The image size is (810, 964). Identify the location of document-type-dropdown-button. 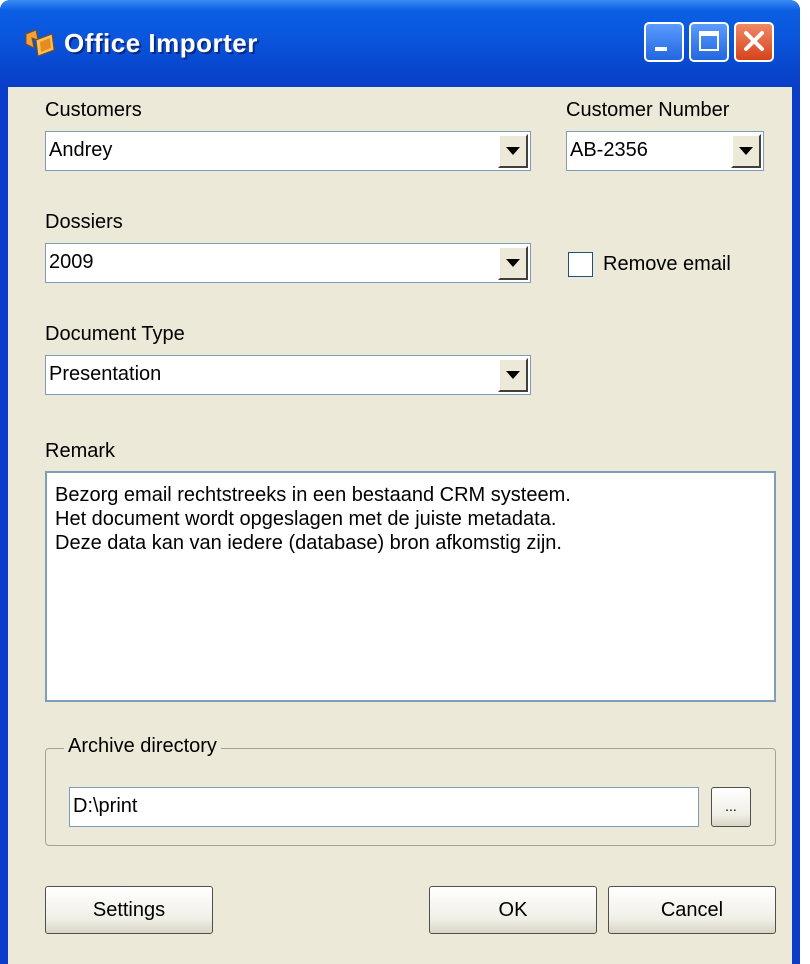
(513, 375).